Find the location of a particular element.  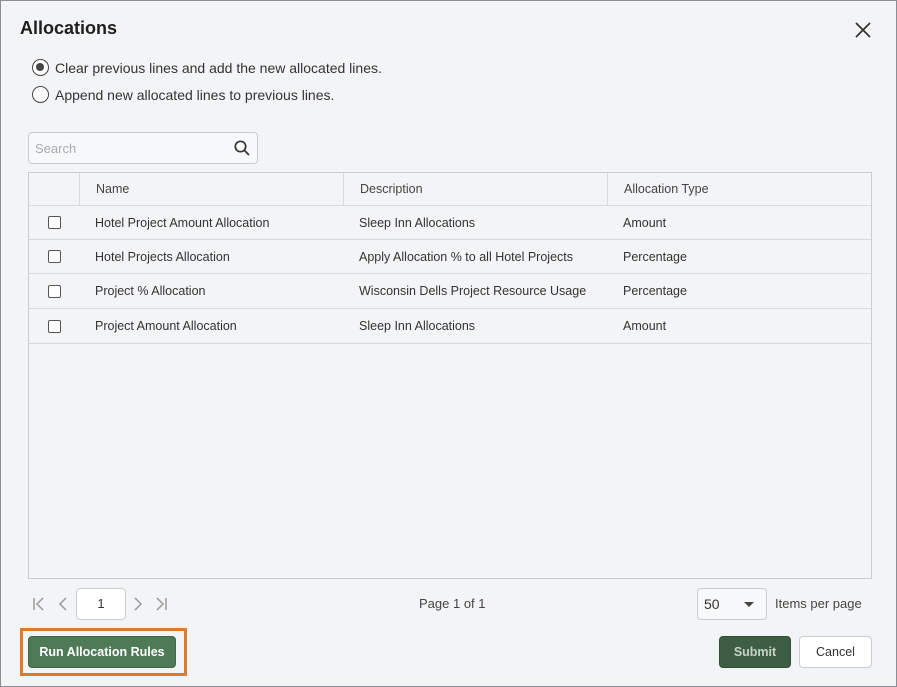

row-name: Project % Allocation is located at coordinates (150, 291).